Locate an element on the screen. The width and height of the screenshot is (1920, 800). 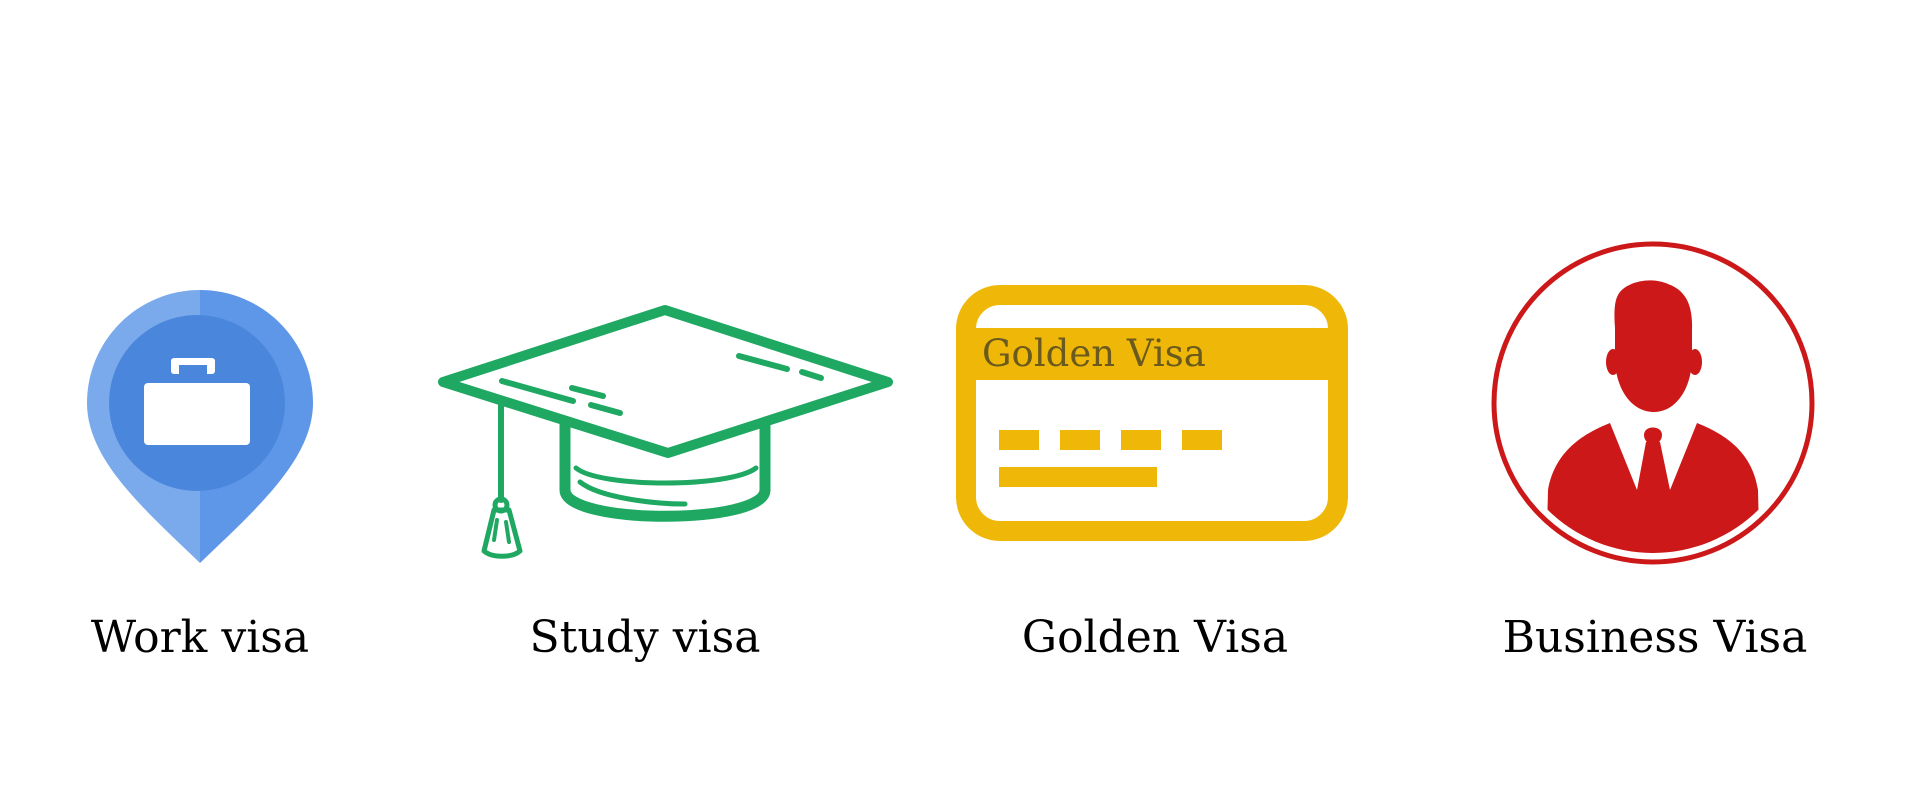
golden-visa-card-icon is located at coordinates (1152, 413).